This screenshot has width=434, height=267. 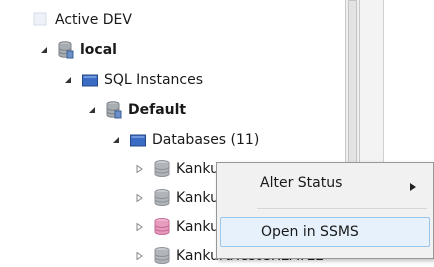 I want to click on menu-item-alter-status: Alter Status, so click(x=325, y=183).